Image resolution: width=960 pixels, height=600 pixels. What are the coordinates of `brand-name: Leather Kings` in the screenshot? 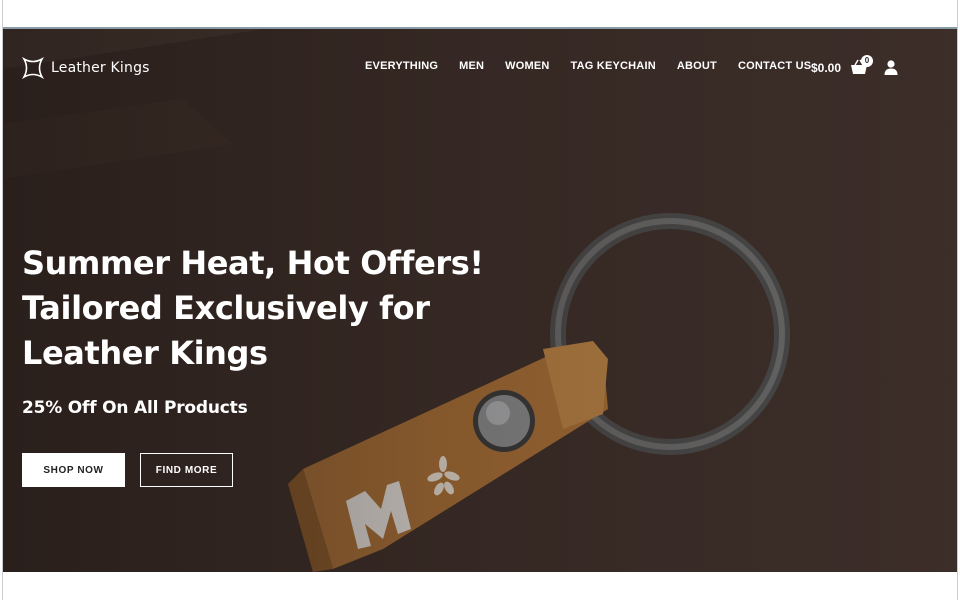 It's located at (100, 68).